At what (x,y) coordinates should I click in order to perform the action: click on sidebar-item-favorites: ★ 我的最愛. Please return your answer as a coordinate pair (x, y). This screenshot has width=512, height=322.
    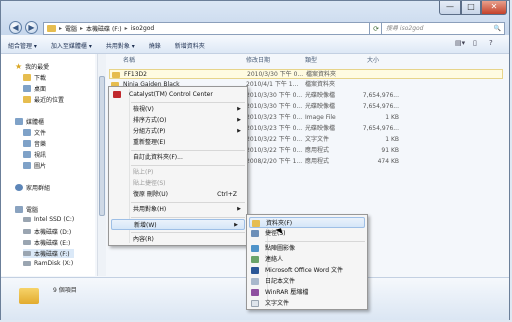
    Looking at the image, I should click on (32, 67).